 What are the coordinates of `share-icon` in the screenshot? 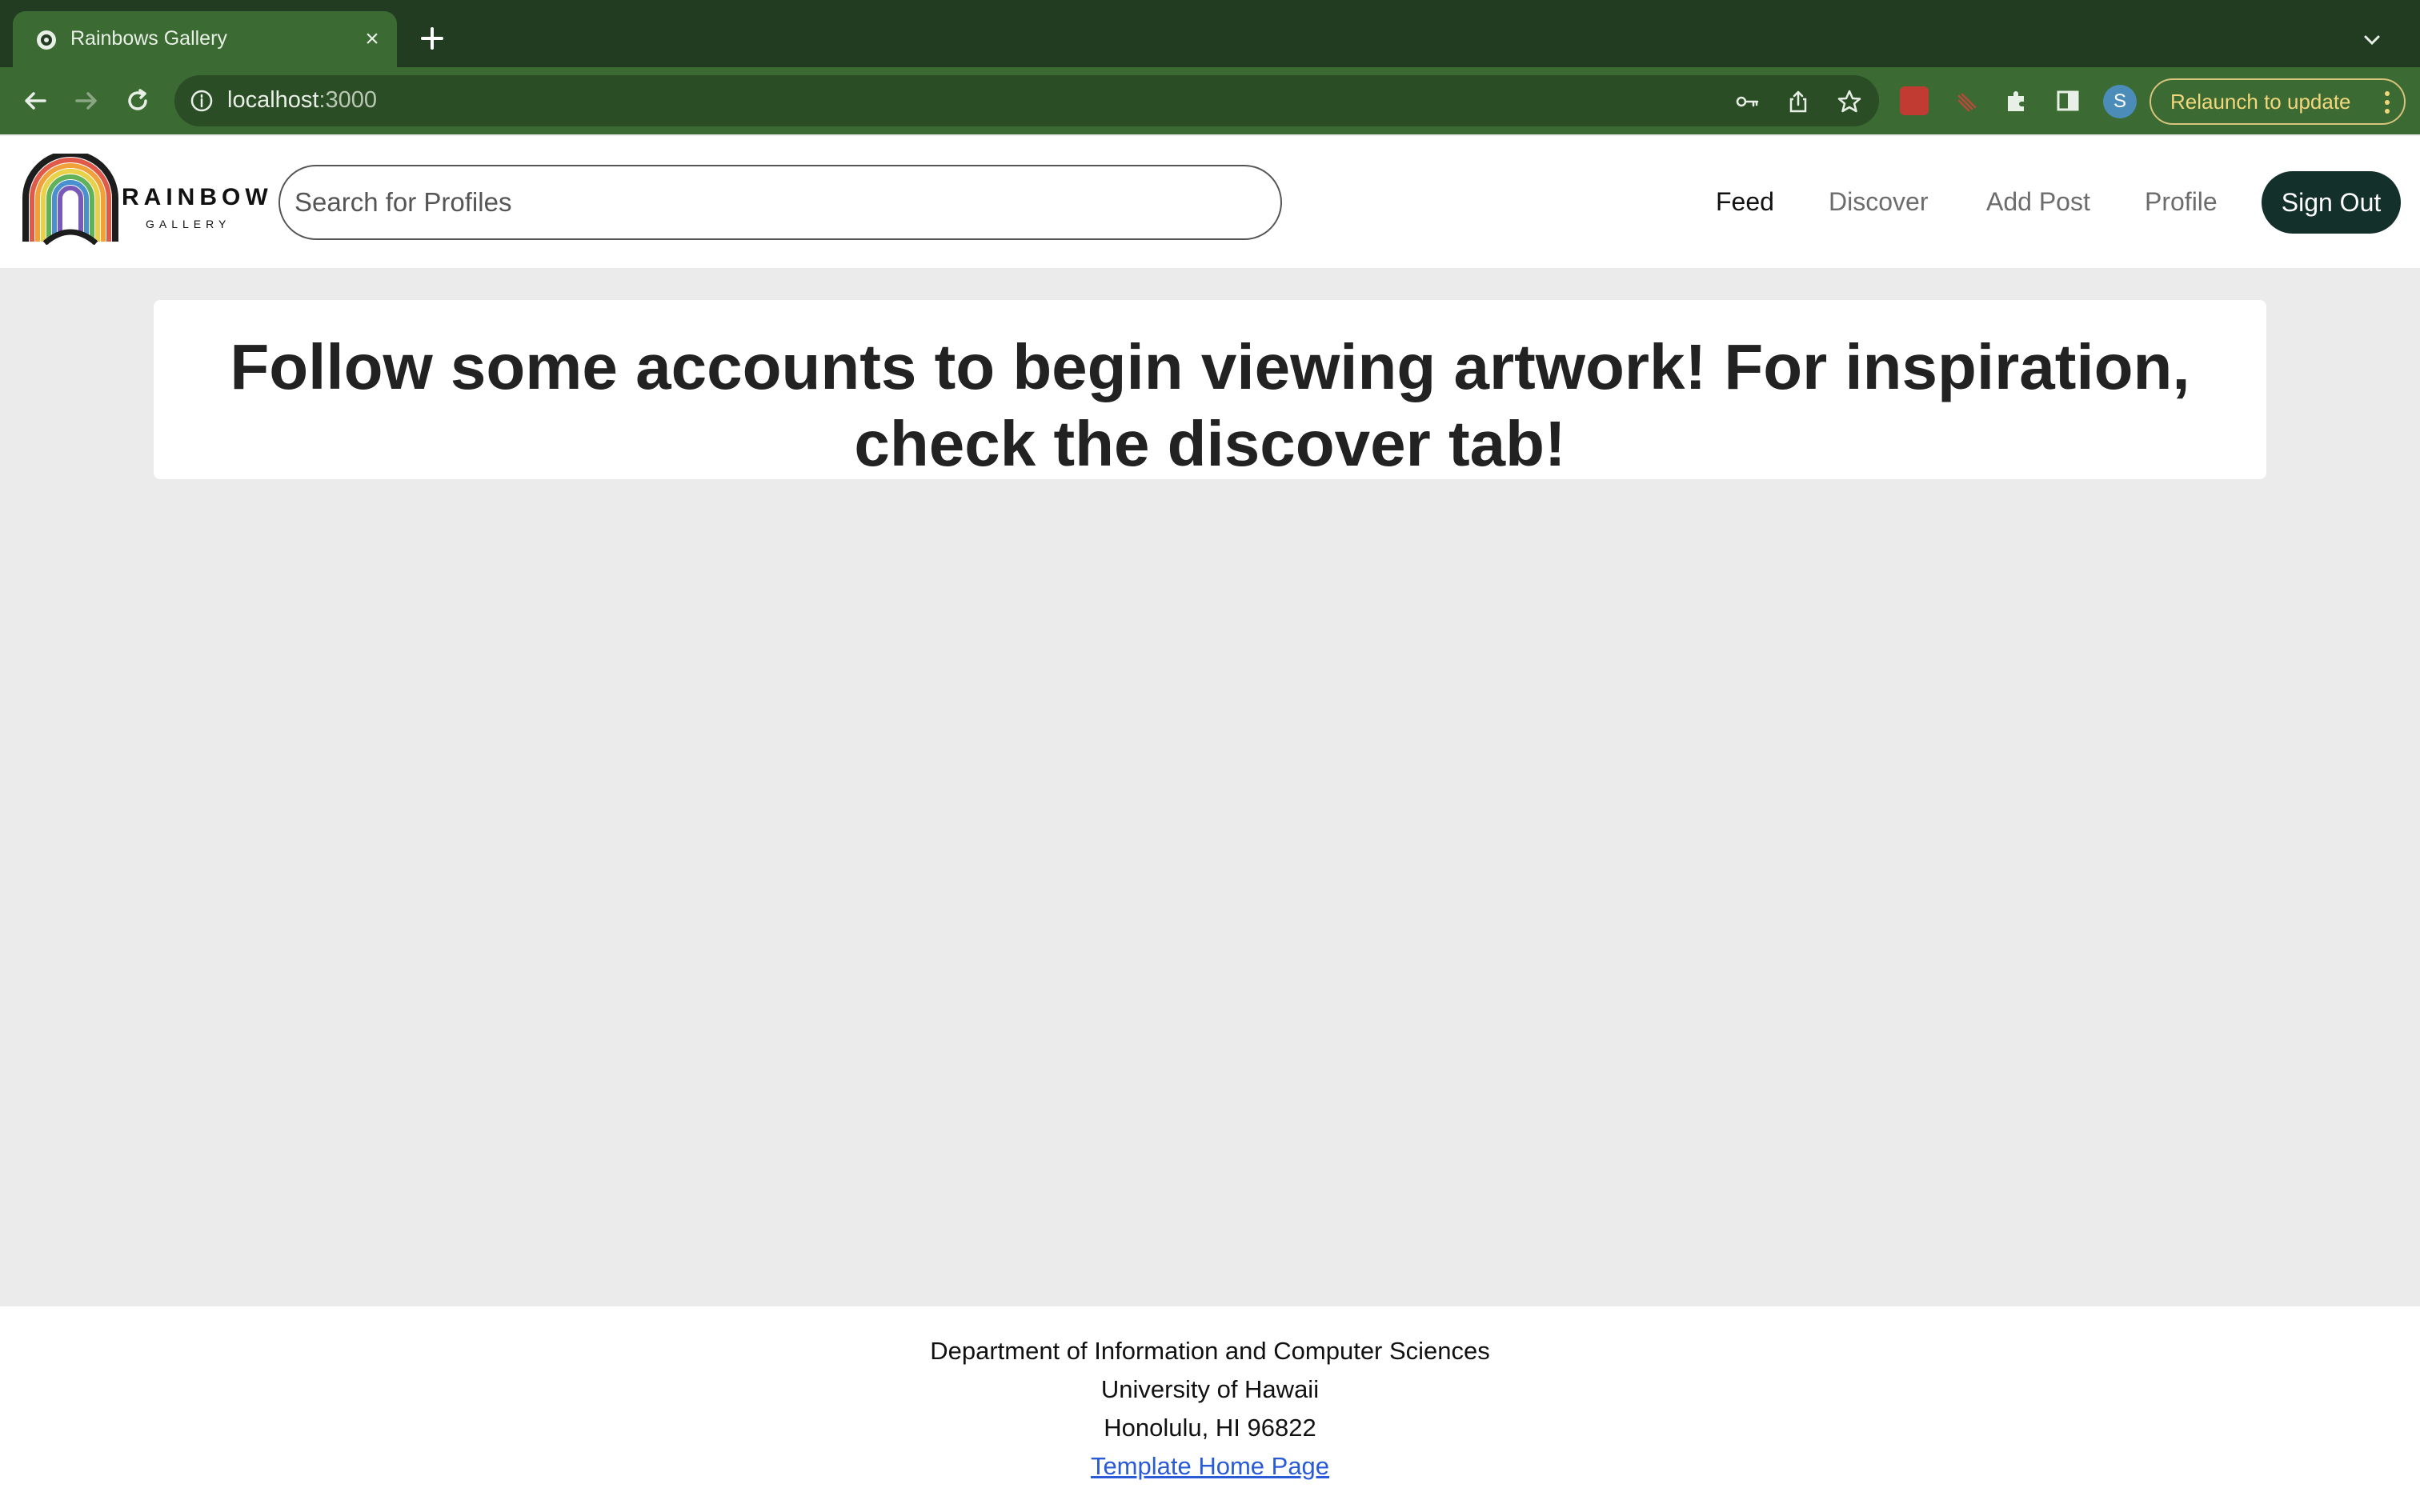 It's located at (1798, 101).